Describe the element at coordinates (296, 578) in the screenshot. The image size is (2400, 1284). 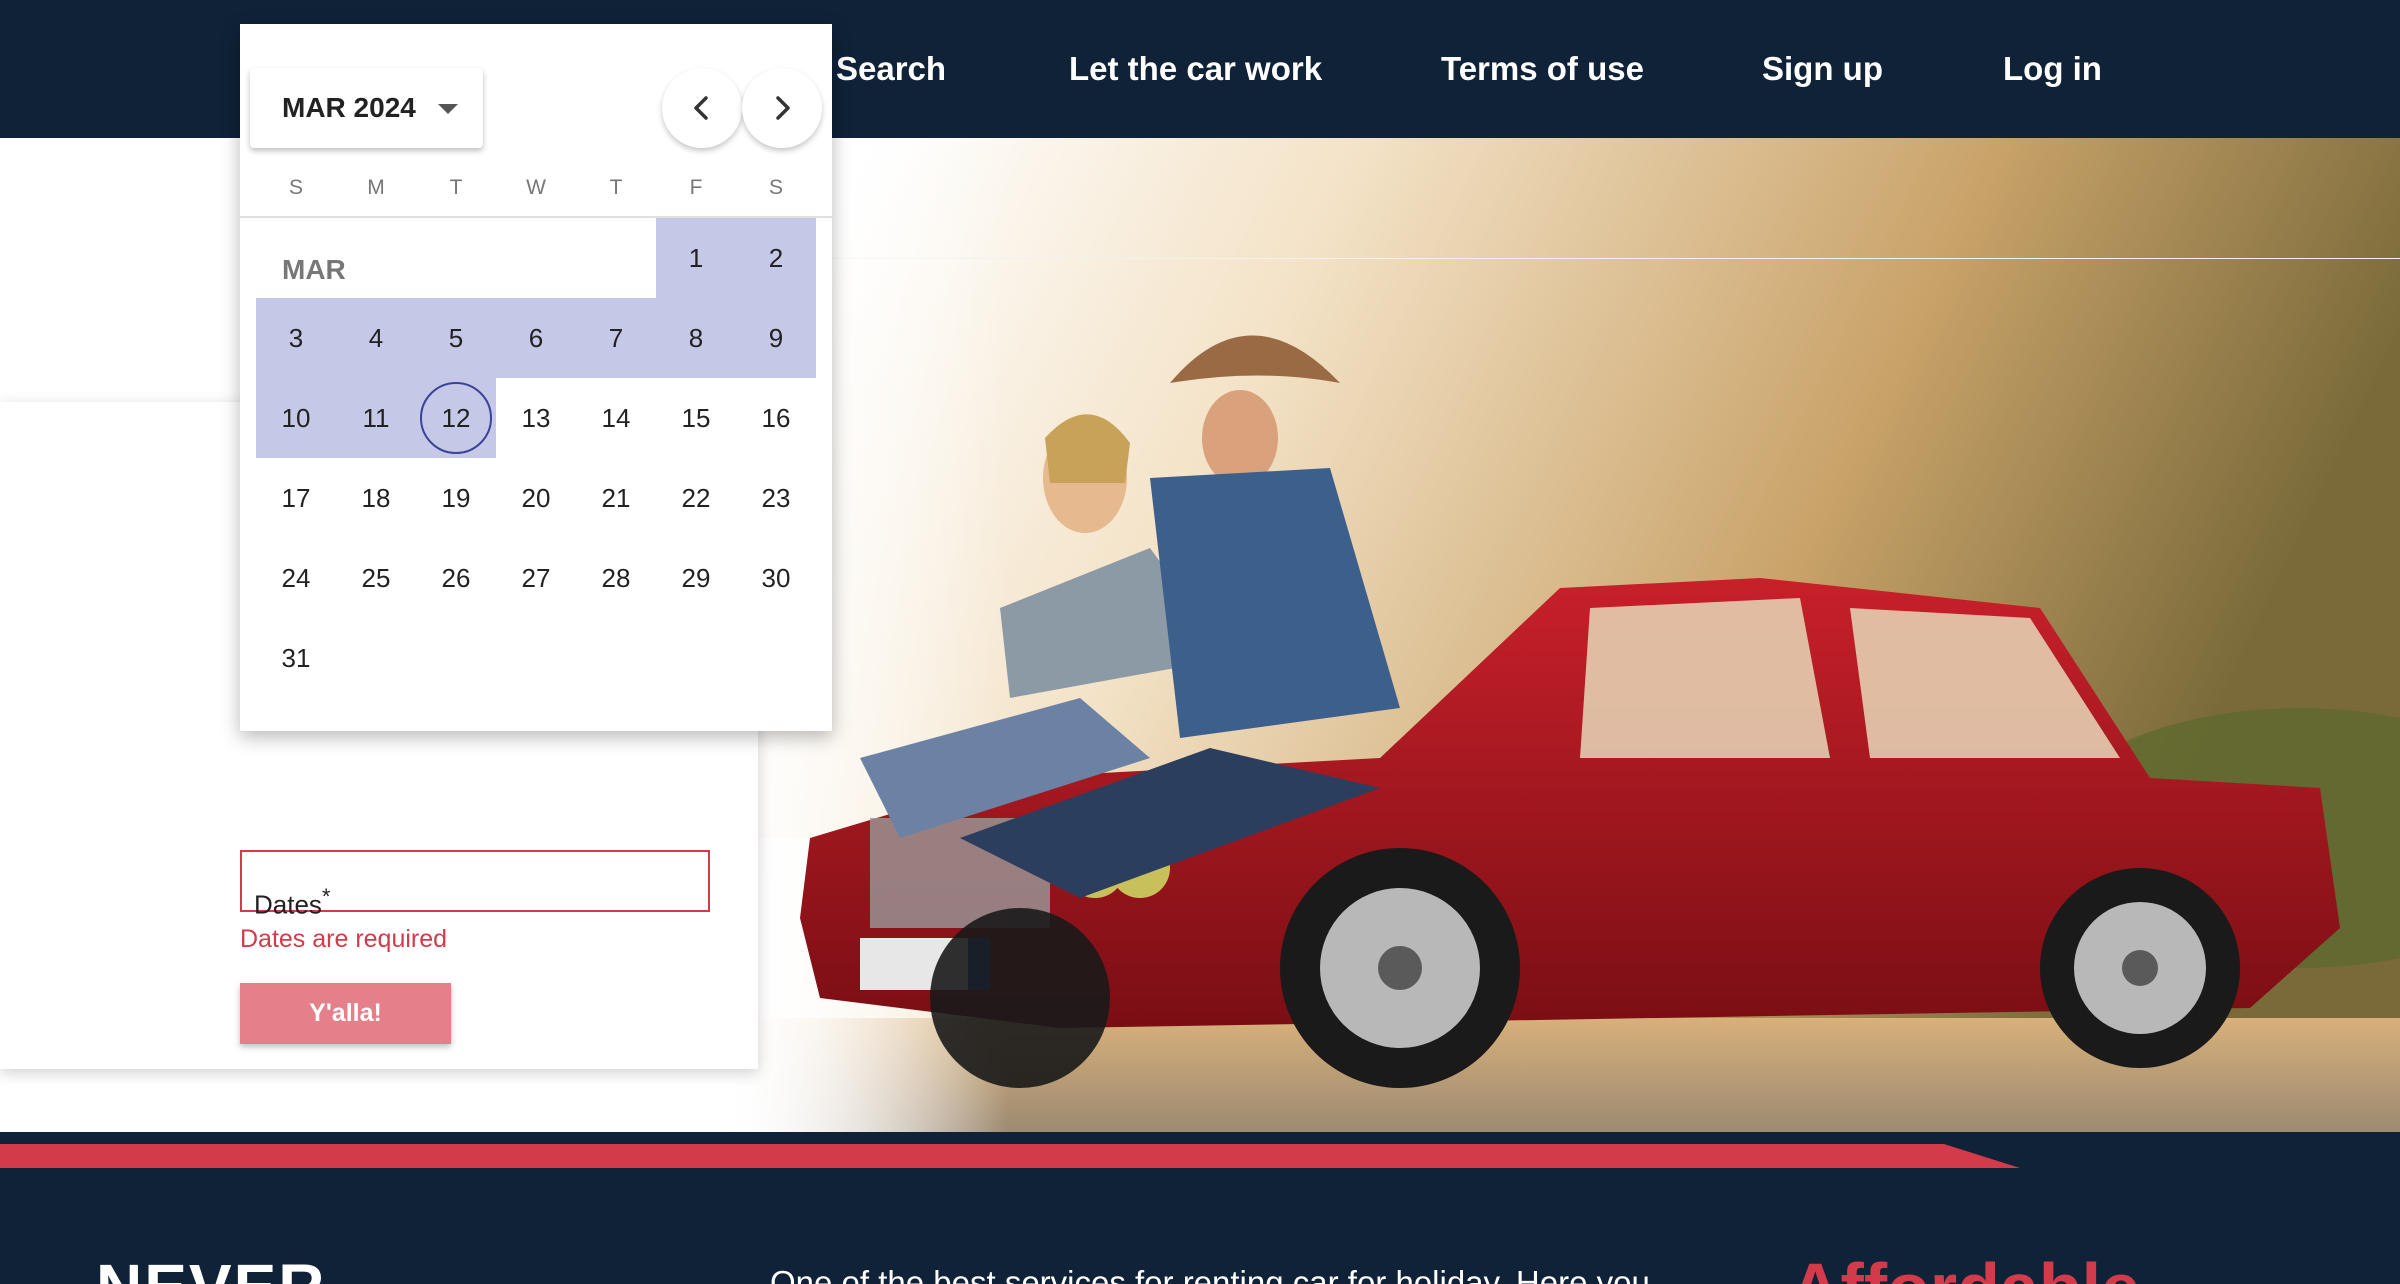
I see `calendar-day-24: 24` at that location.